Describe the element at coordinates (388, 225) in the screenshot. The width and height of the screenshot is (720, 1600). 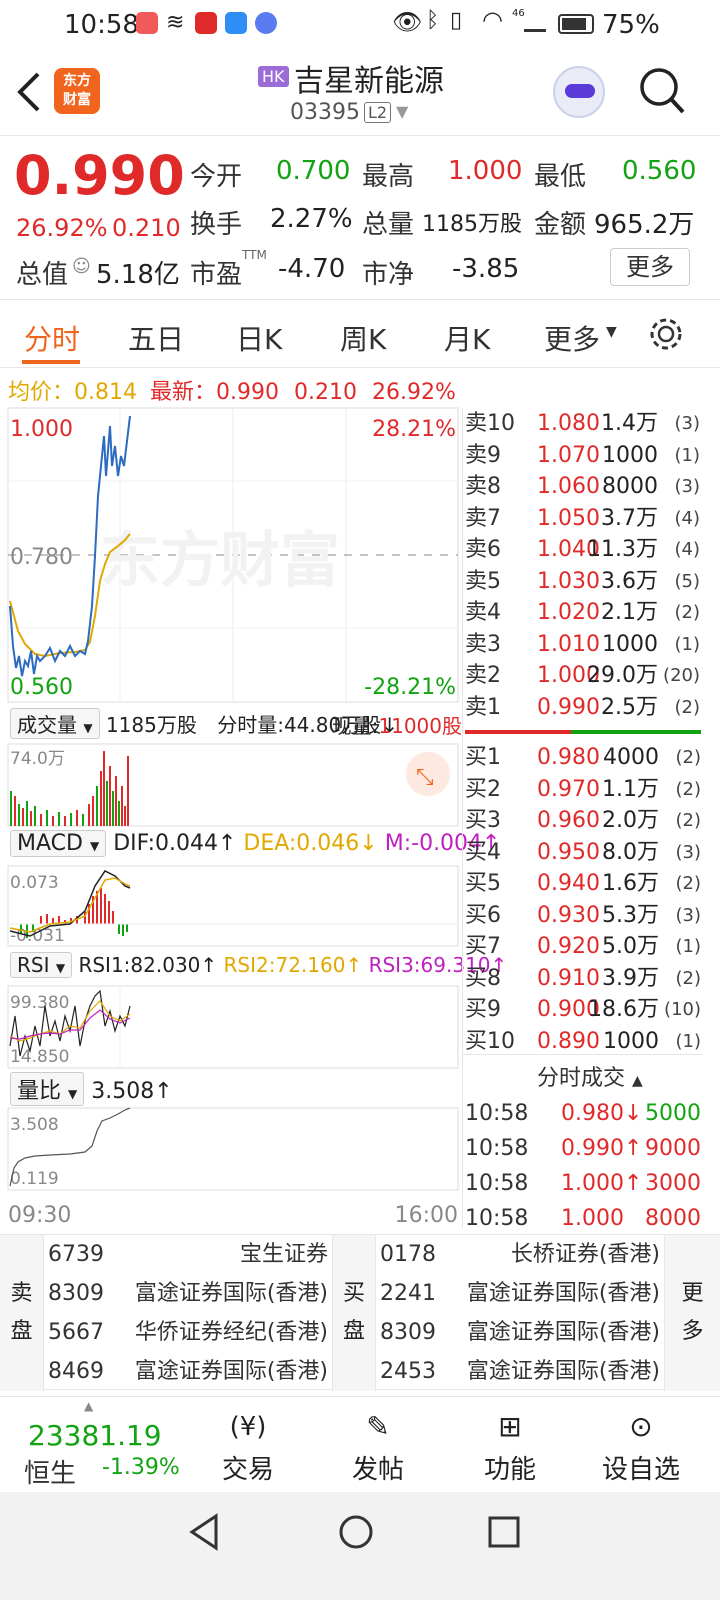
I see `volume-label: 总量` at that location.